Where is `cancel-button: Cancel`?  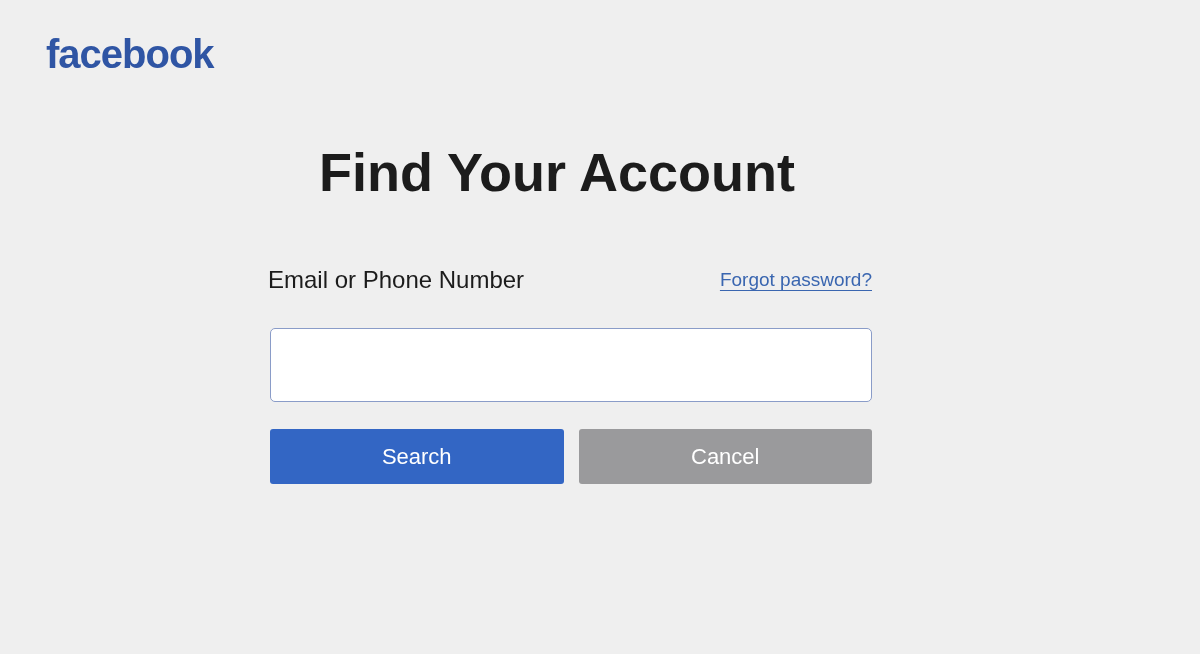
cancel-button: Cancel is located at coordinates (725, 456).